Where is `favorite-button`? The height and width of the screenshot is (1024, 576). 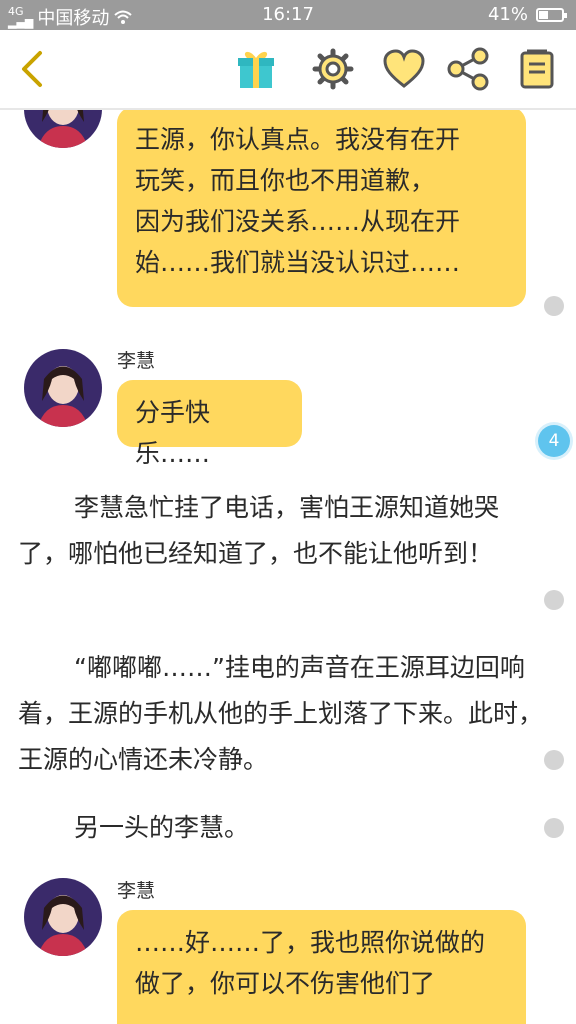 favorite-button is located at coordinates (404, 69).